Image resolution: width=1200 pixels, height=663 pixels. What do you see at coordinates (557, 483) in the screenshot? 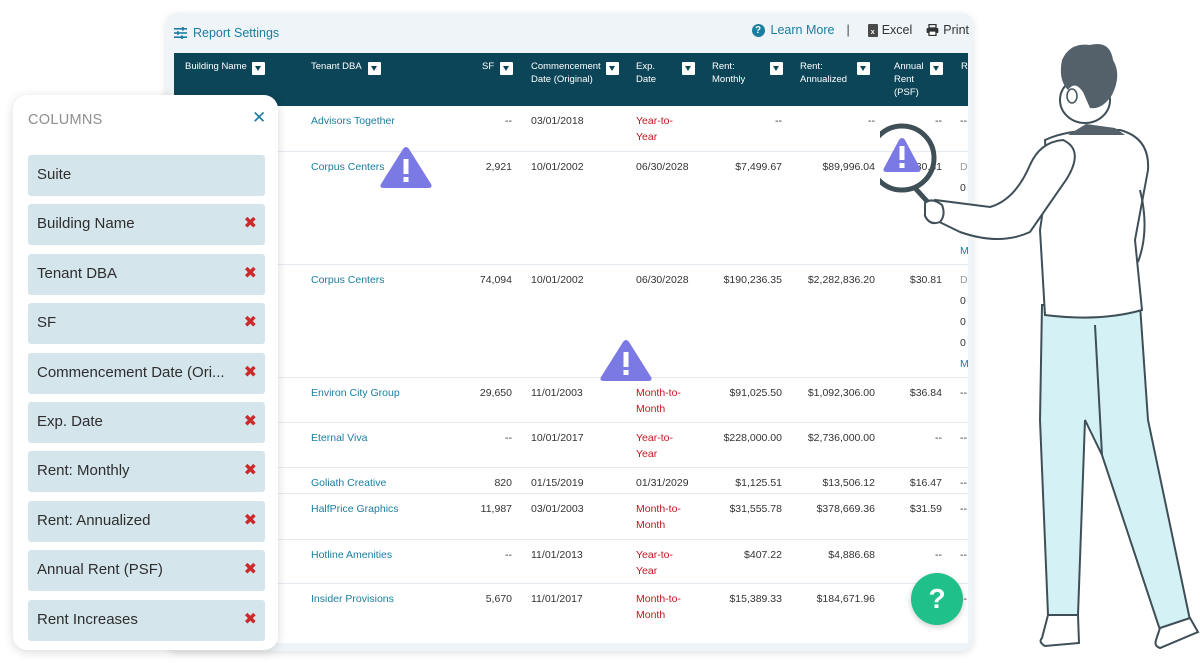
I see `commencement-date: 01/15/2019` at bounding box center [557, 483].